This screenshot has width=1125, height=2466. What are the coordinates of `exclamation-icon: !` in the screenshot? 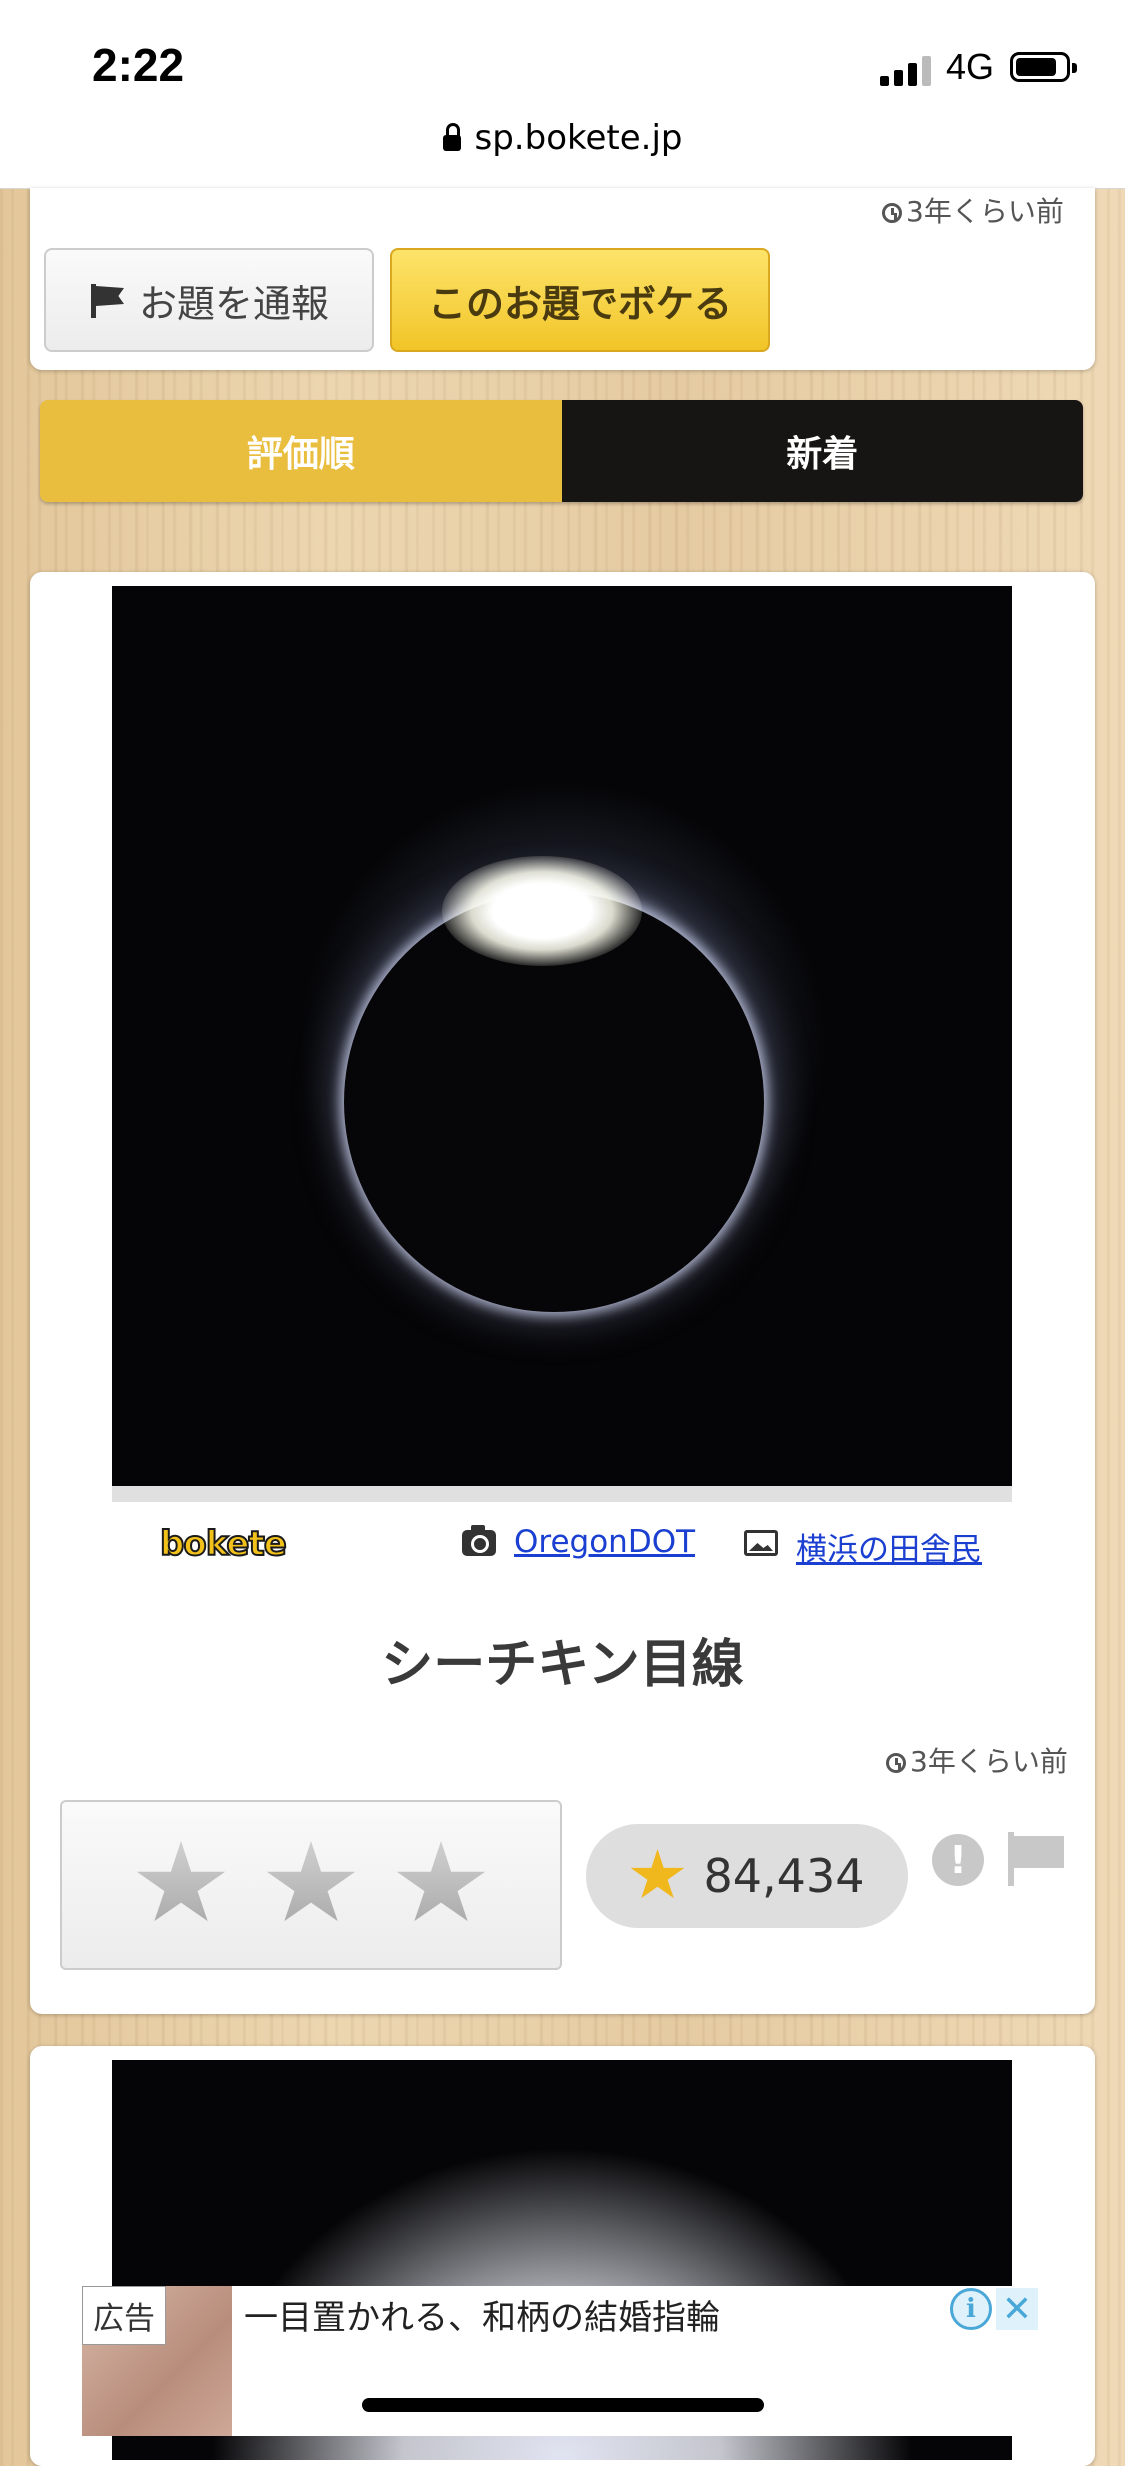 It's located at (958, 1860).